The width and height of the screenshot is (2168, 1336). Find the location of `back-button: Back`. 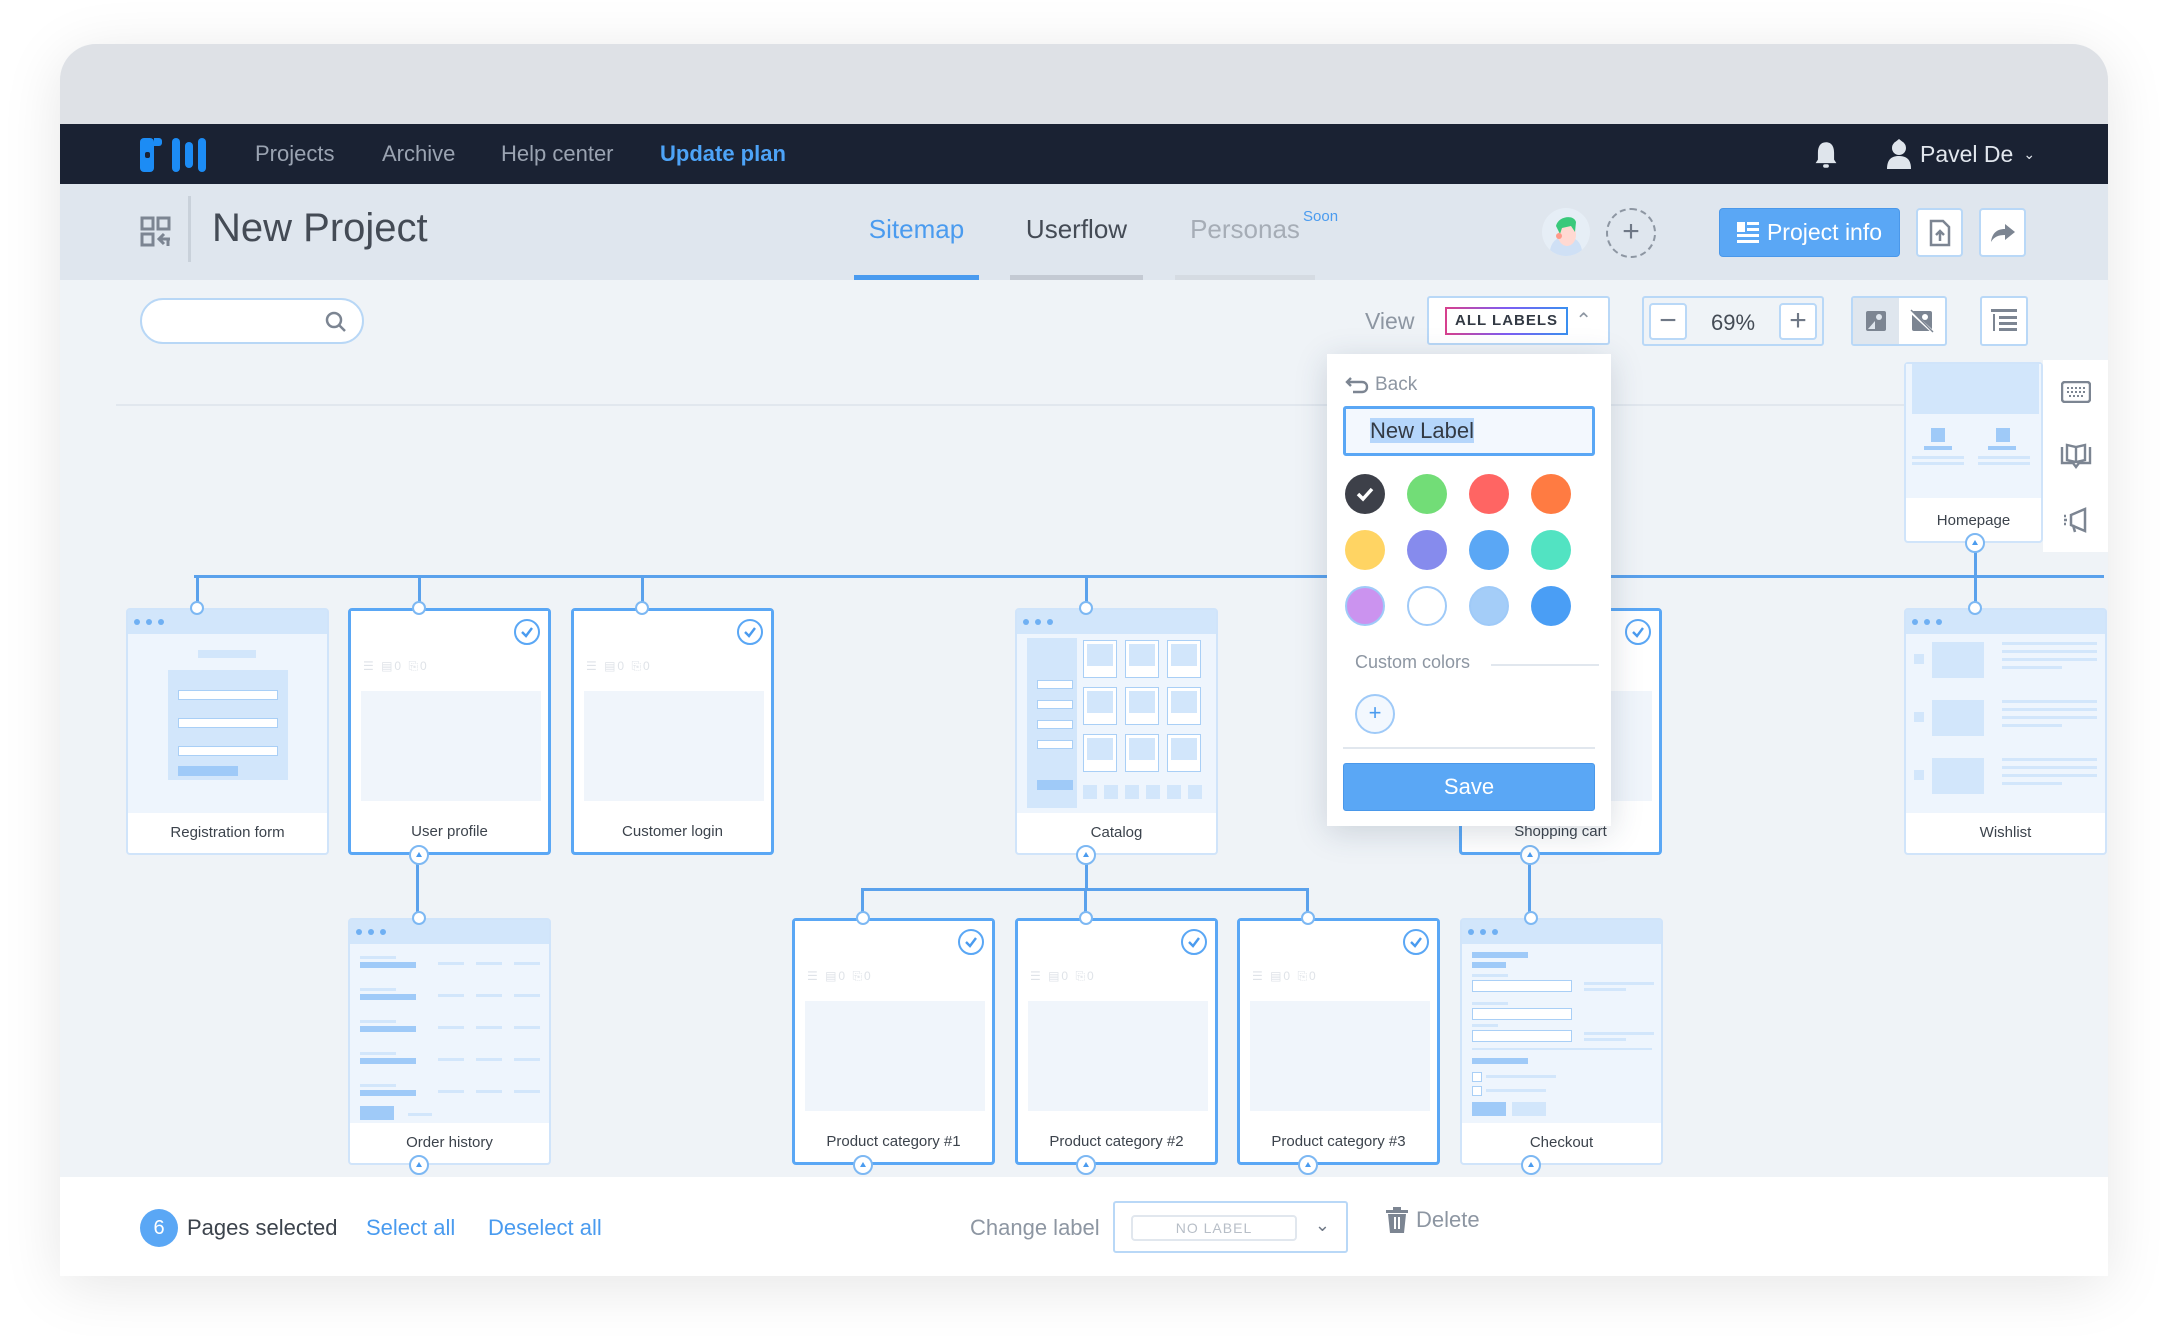

back-button: Back is located at coordinates (1381, 385).